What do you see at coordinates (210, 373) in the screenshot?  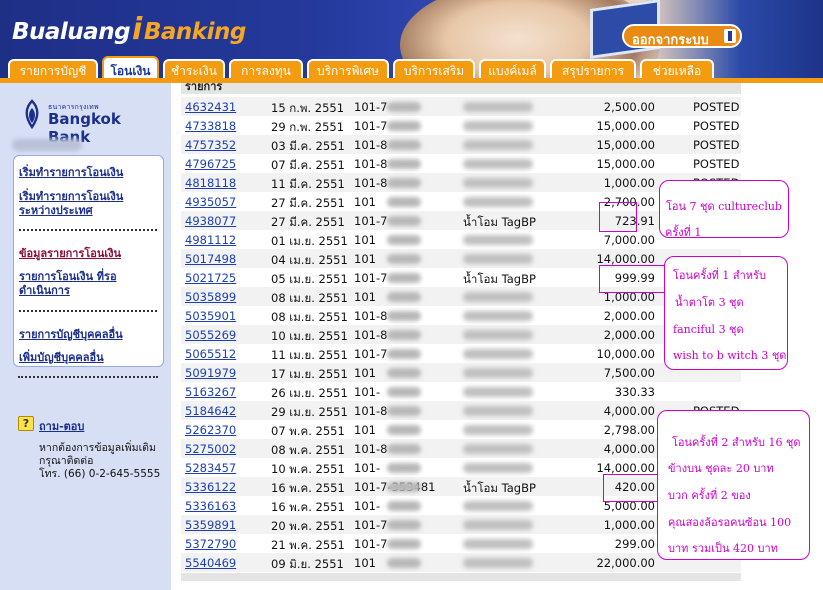 I see `transaction-id-link: 5091979` at bounding box center [210, 373].